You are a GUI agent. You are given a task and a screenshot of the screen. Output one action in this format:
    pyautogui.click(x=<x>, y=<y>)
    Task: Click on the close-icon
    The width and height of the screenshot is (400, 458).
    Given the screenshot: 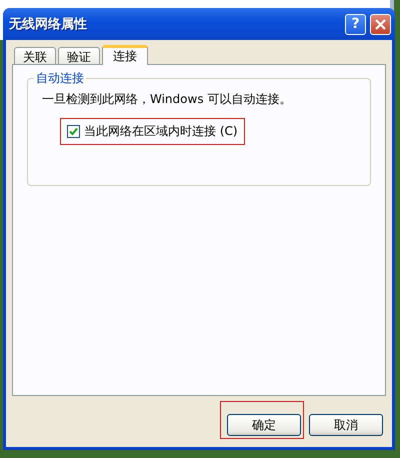 What is the action you would take?
    pyautogui.click(x=380, y=24)
    